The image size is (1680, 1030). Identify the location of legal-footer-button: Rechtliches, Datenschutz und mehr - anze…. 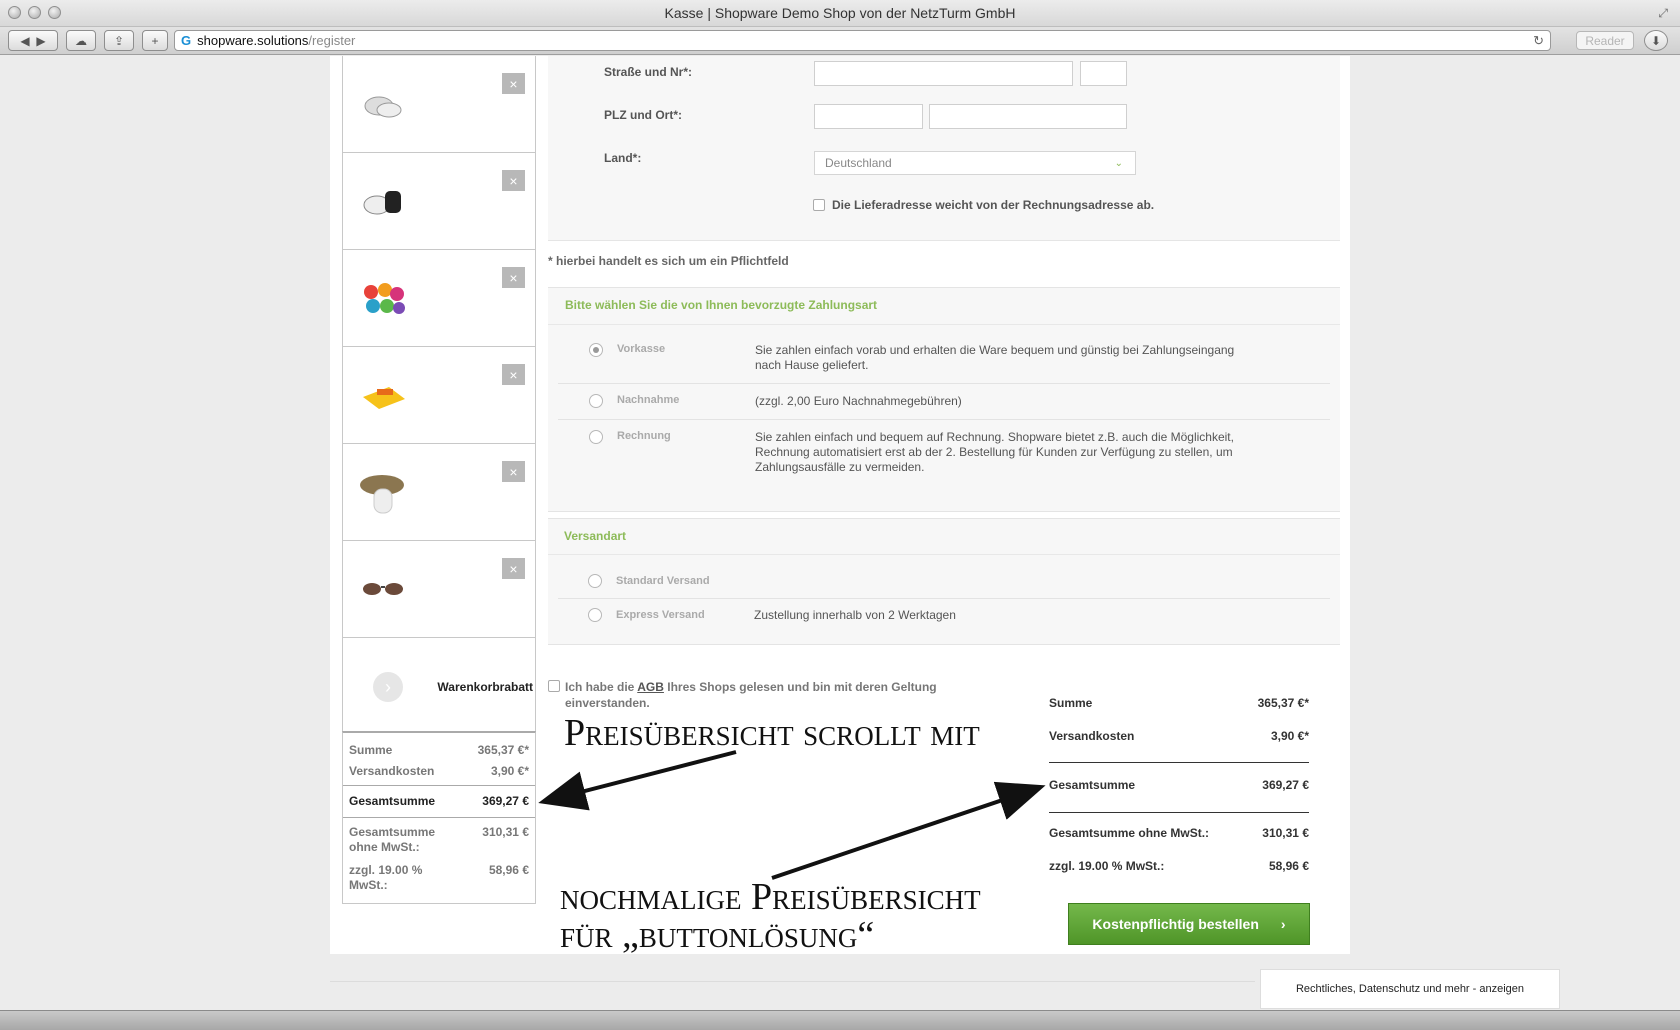
(1410, 989).